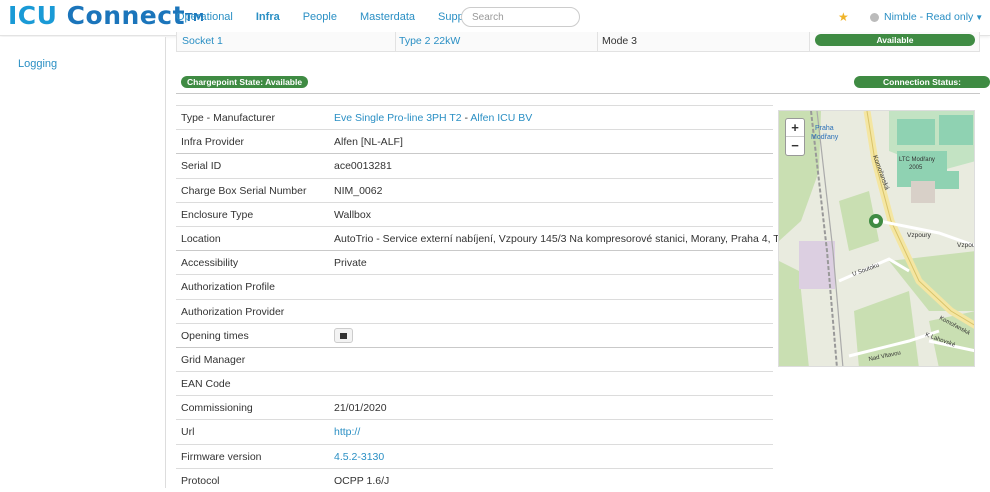 The image size is (990, 492). What do you see at coordinates (213, 142) in the screenshot?
I see `detail-label: Infra Provider` at bounding box center [213, 142].